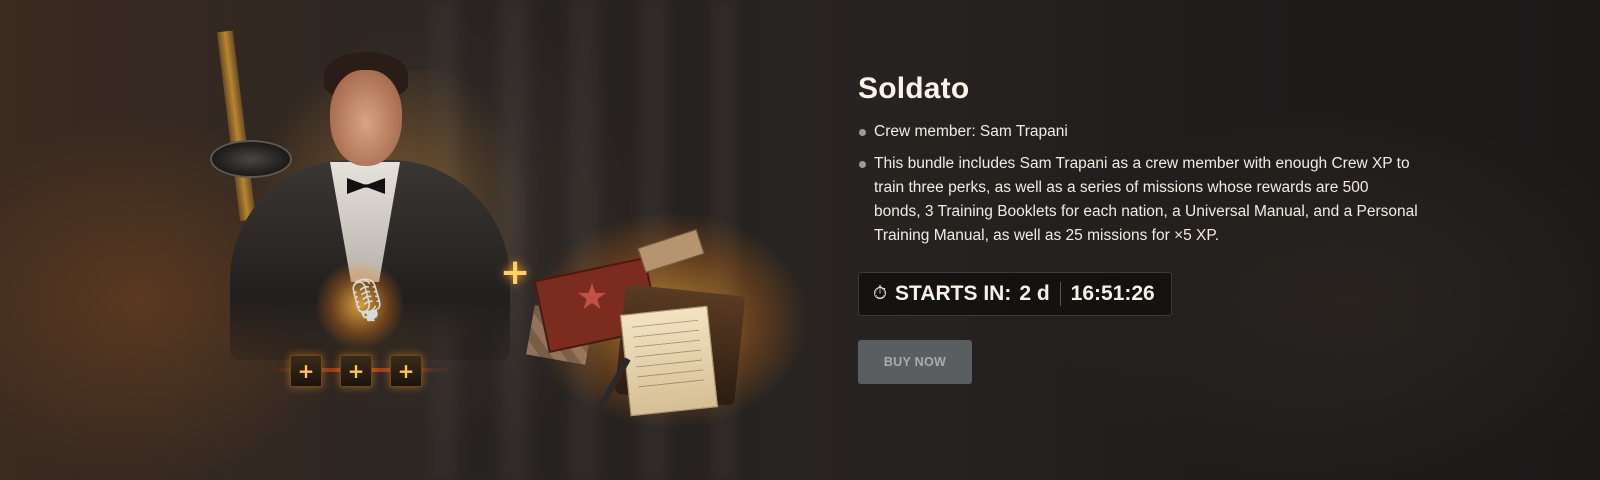 Image resolution: width=1600 pixels, height=480 pixels. I want to click on star-icon: ★, so click(592, 297).